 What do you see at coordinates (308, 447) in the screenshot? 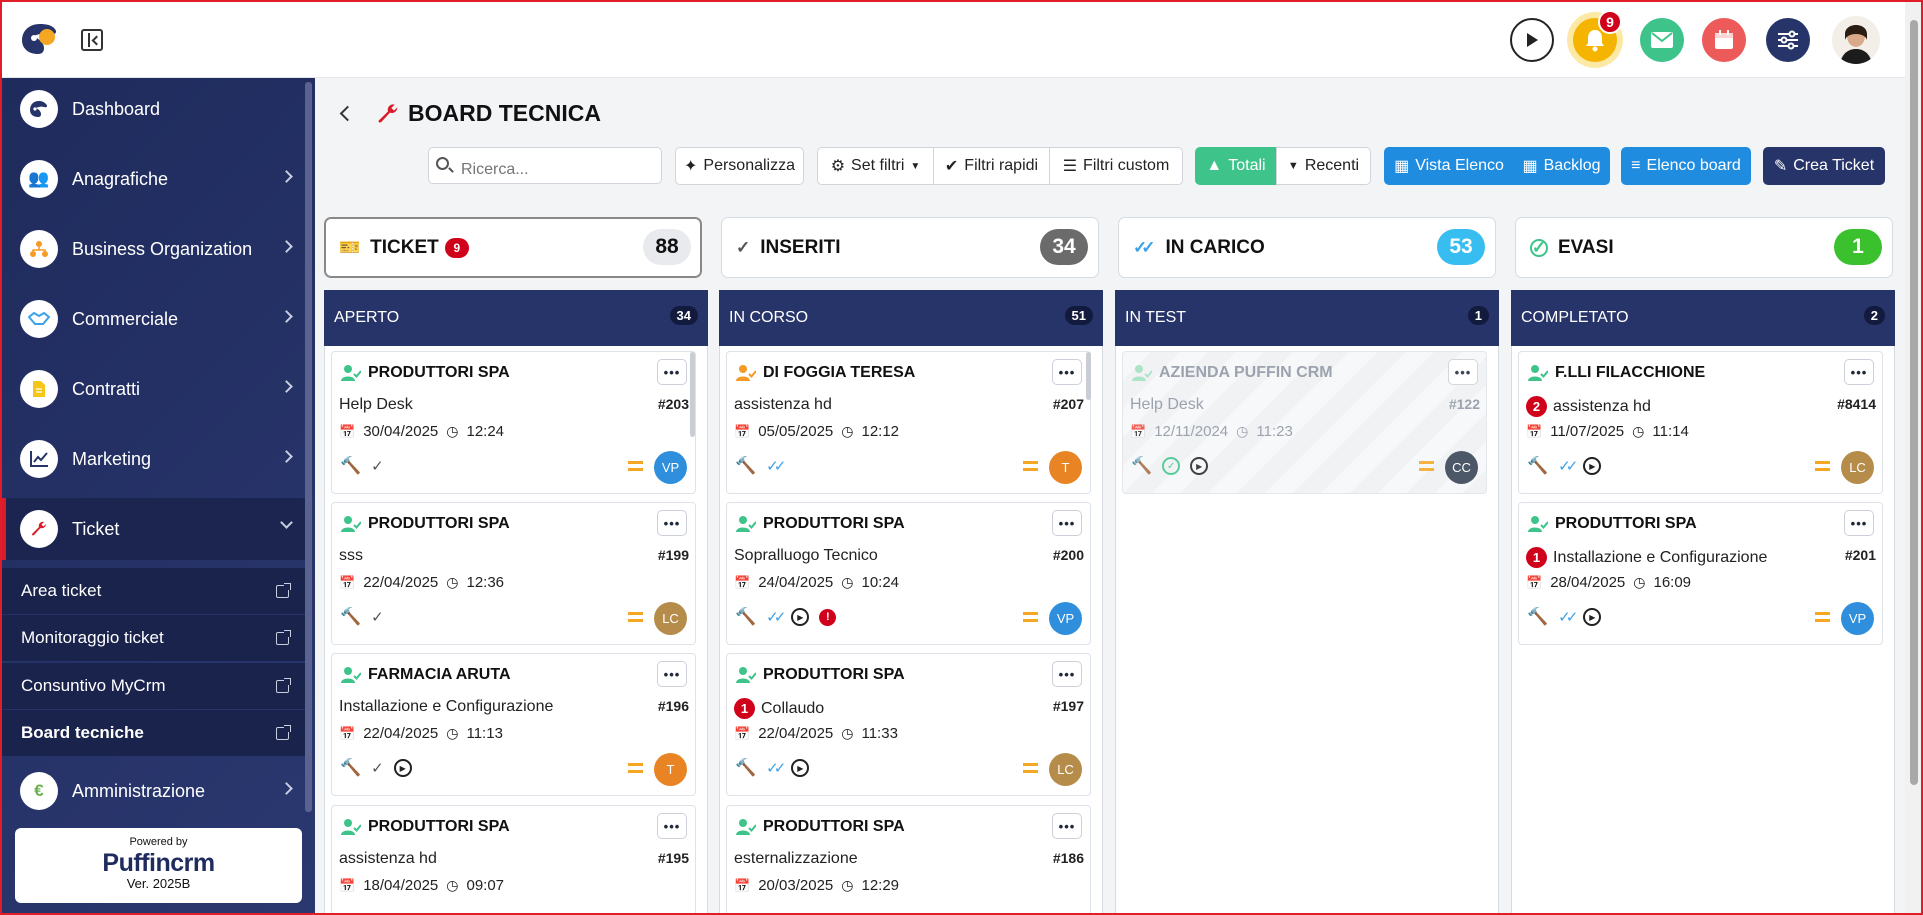
I see `sidebar-scrollbar` at bounding box center [308, 447].